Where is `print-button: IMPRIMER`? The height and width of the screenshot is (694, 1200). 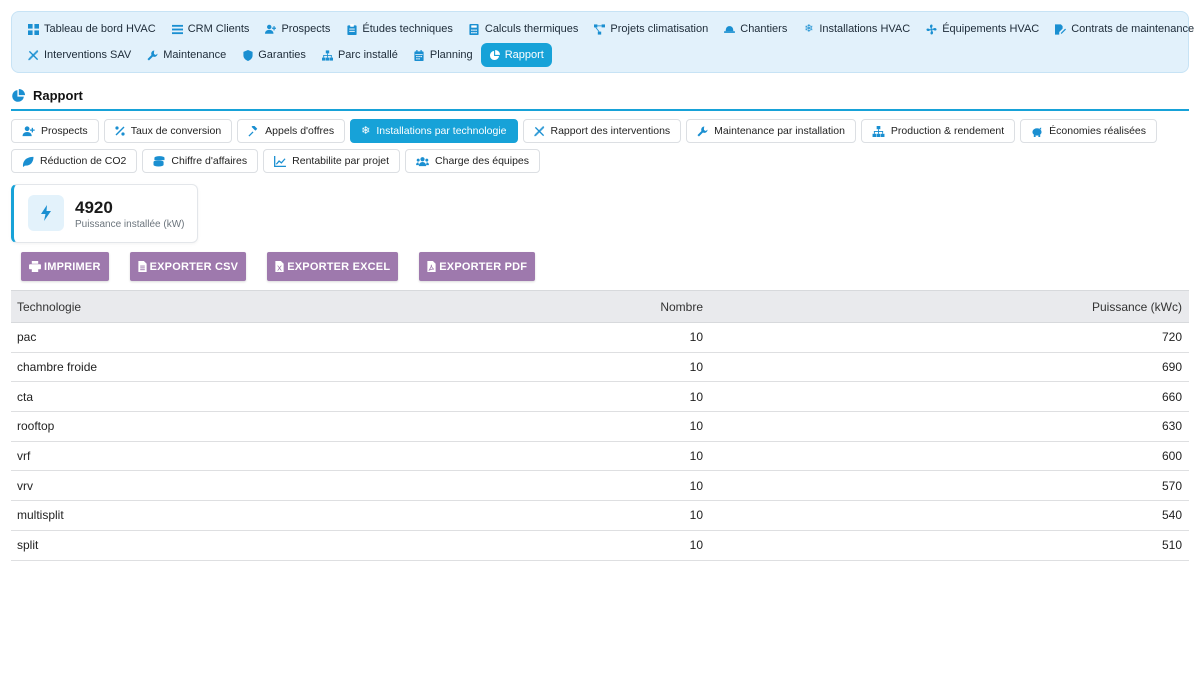
print-button: IMPRIMER is located at coordinates (65, 266).